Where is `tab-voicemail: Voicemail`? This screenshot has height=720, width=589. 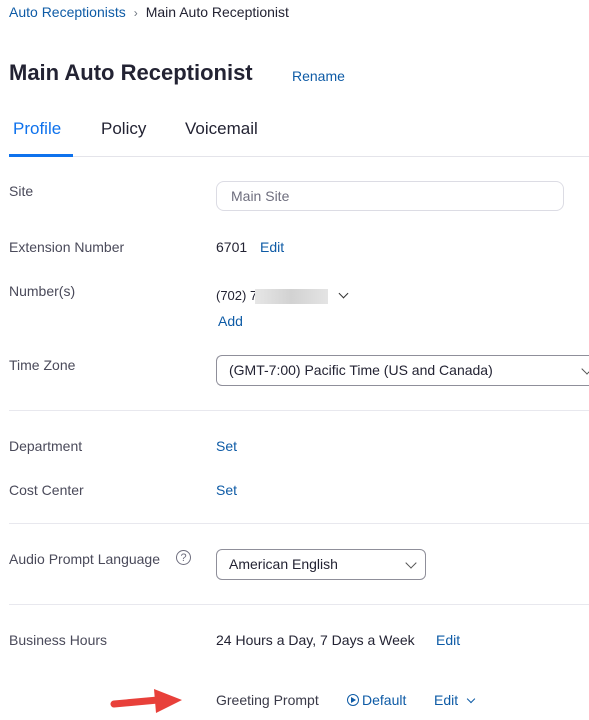 tab-voicemail: Voicemail is located at coordinates (221, 129).